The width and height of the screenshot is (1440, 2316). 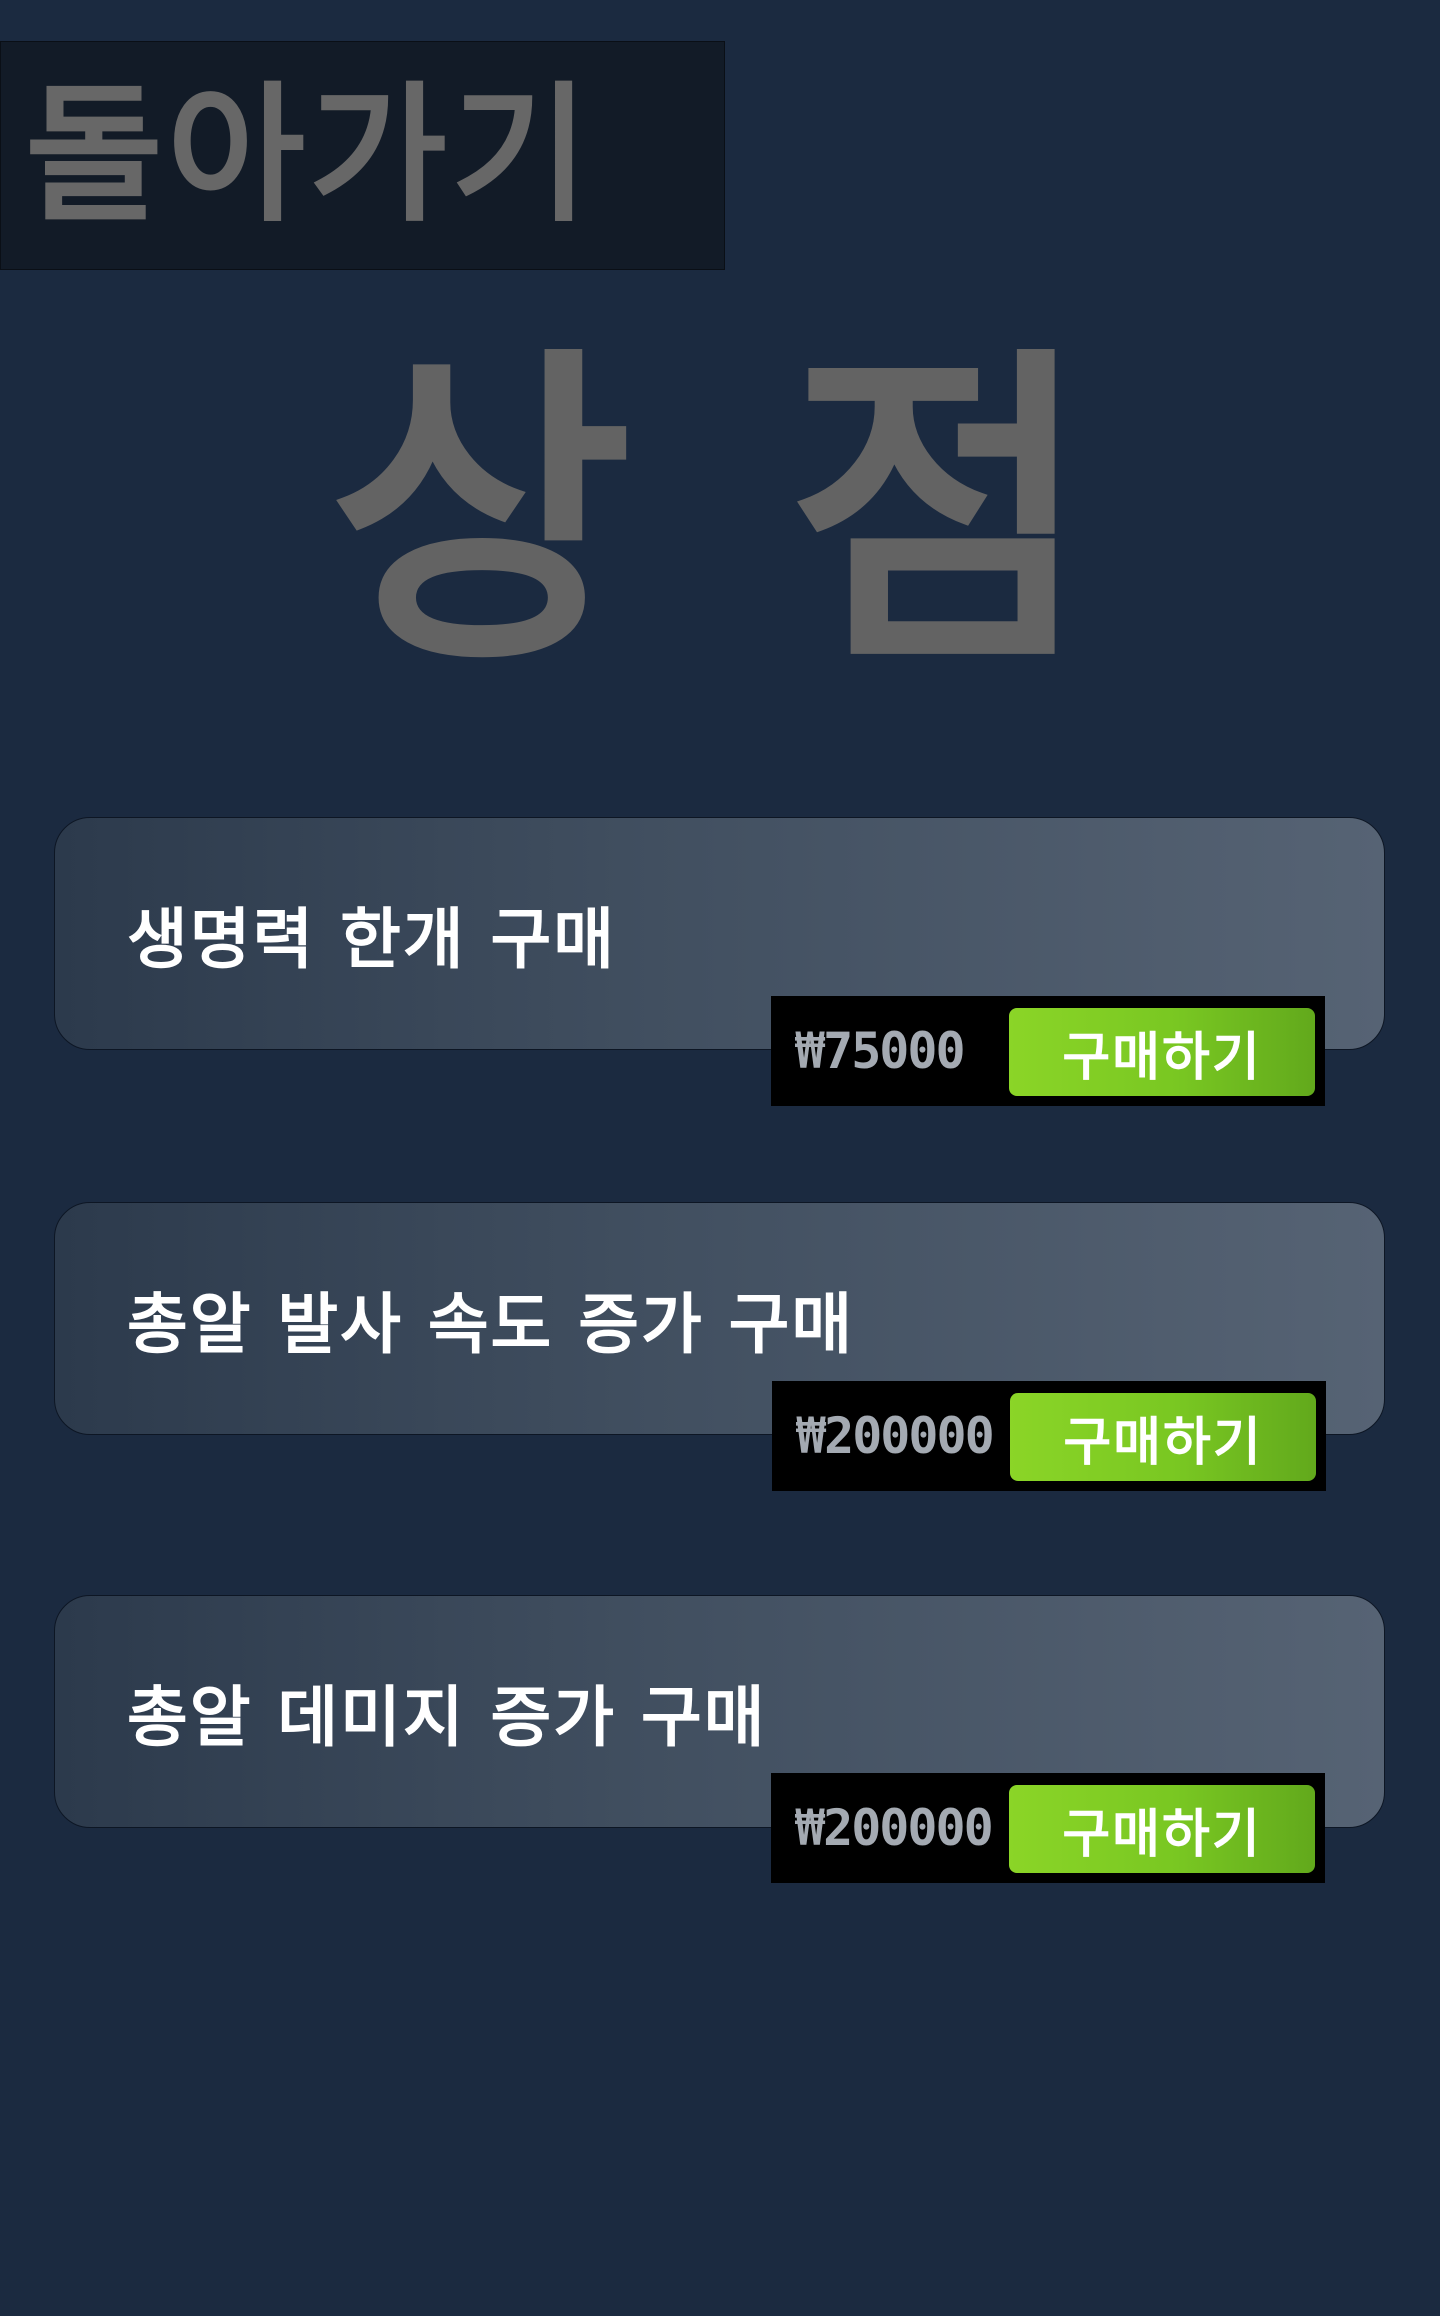 I want to click on shop-item-name: 생명력 한개 구매, so click(x=371, y=939).